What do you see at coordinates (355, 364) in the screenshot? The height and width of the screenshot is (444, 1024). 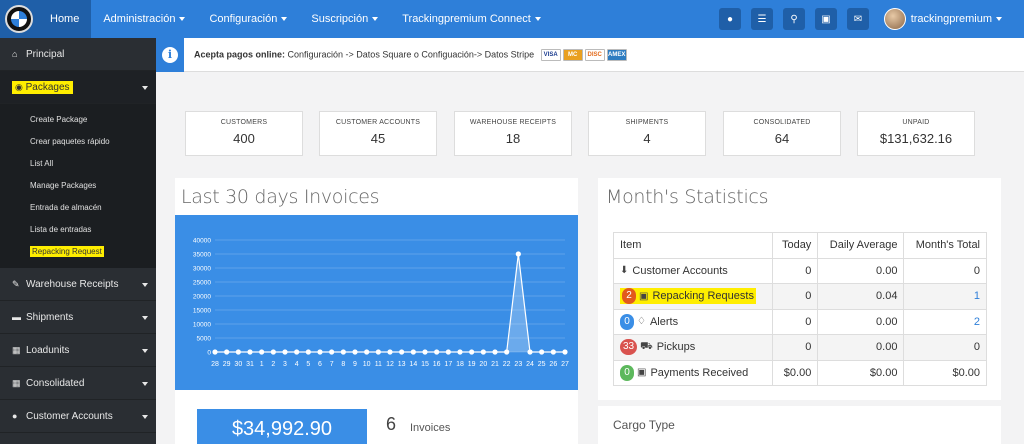 I see `chart-xtick-label: 9` at bounding box center [355, 364].